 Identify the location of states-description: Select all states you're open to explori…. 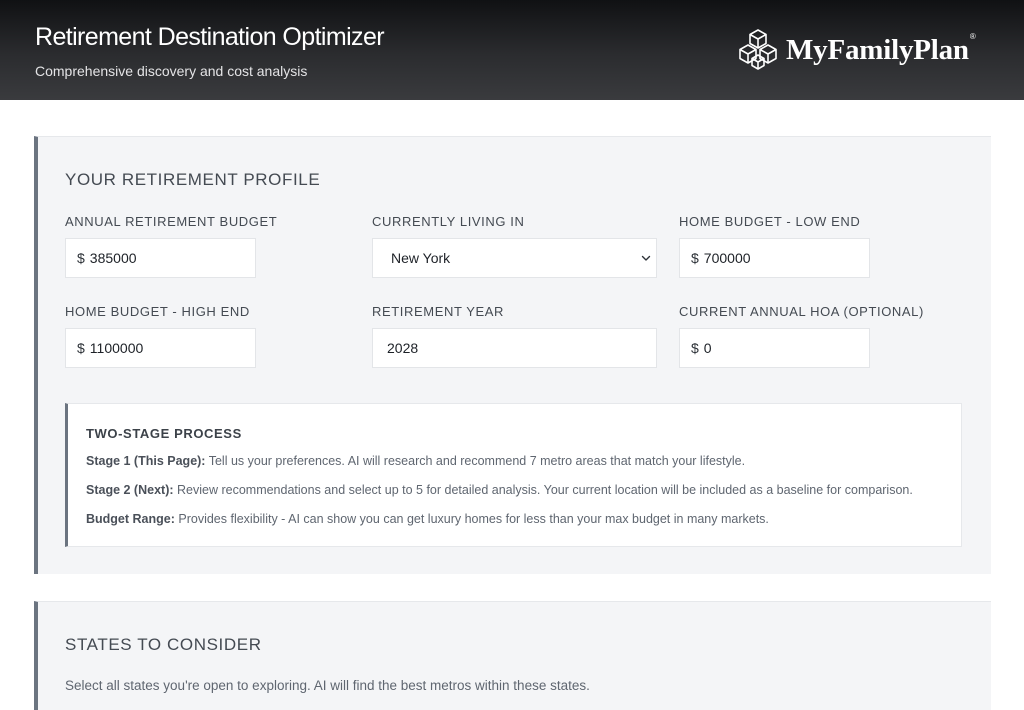
(327, 685).